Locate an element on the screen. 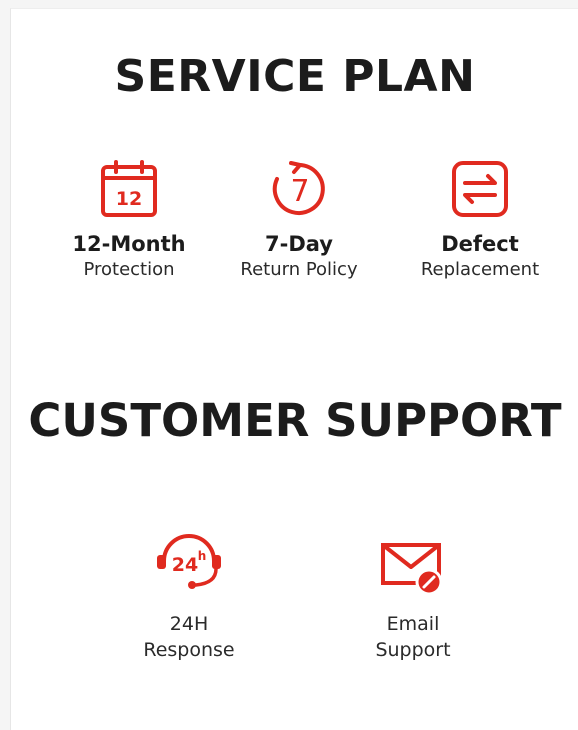  feature-7-day-heading: 7-Day is located at coordinates (299, 244).